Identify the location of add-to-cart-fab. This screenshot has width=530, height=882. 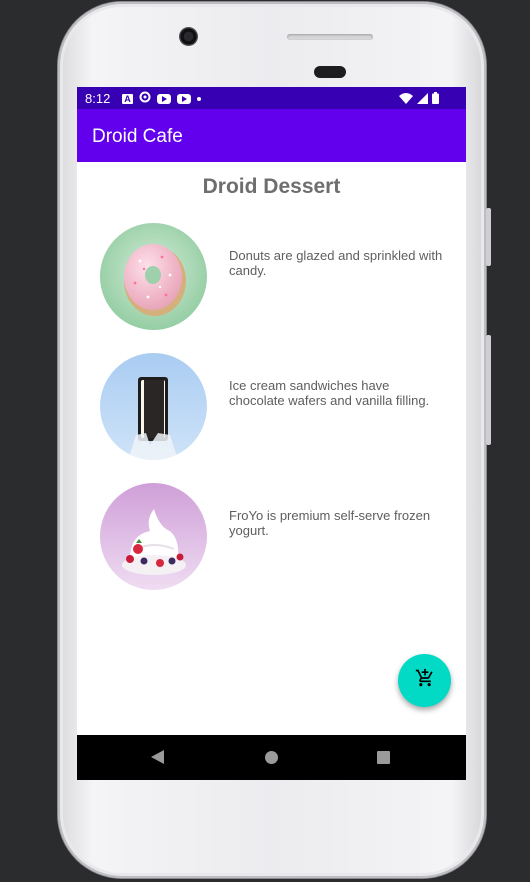
(424, 680).